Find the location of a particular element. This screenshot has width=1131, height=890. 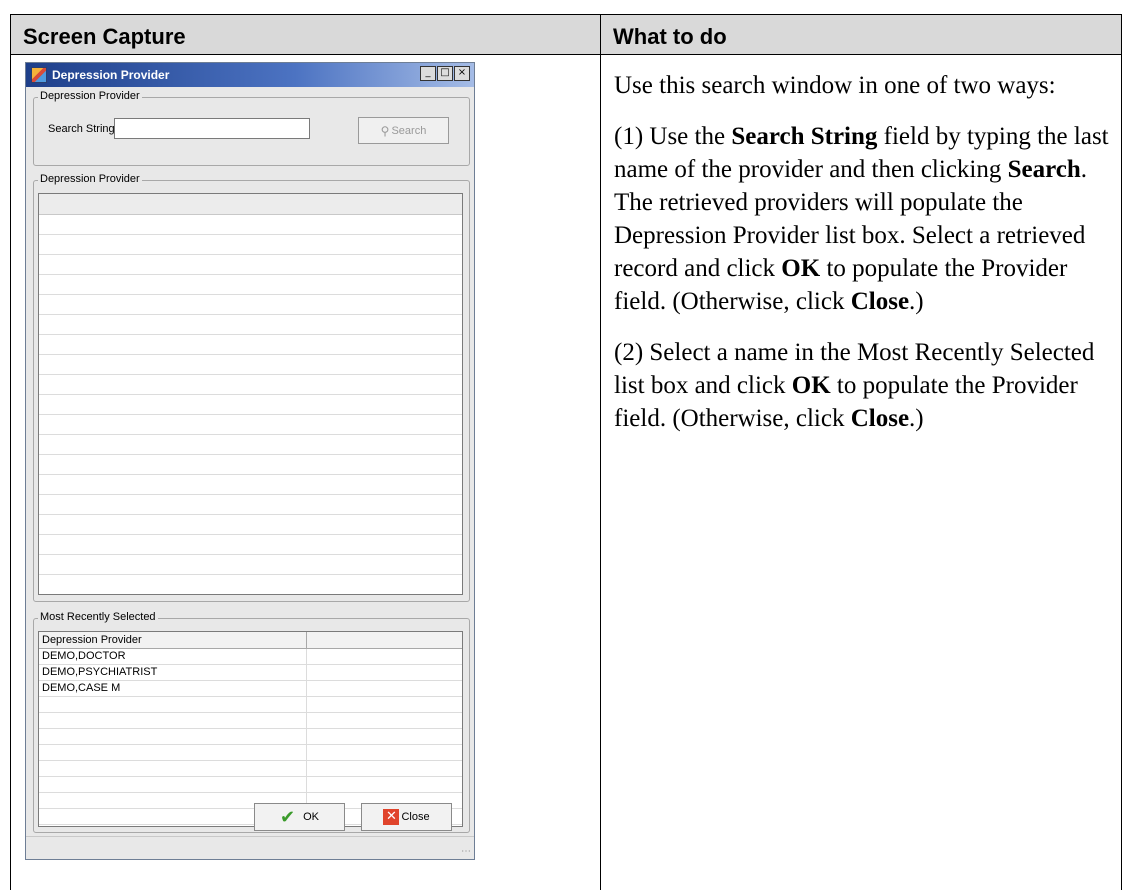

search-icon: ⚲ is located at coordinates (385, 130).